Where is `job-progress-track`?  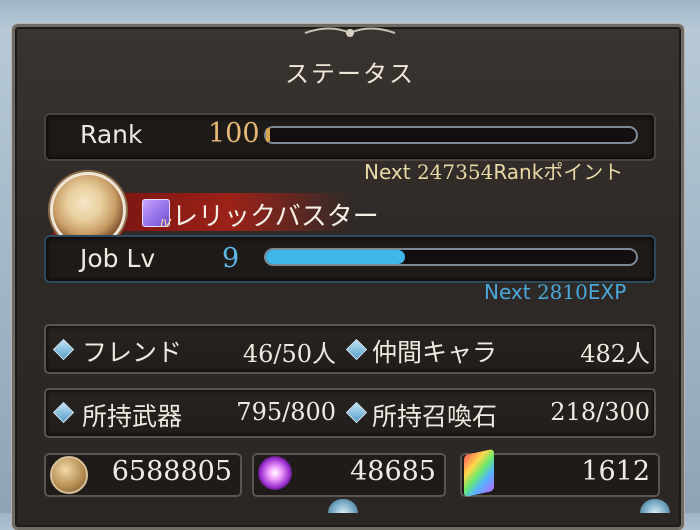 job-progress-track is located at coordinates (451, 257).